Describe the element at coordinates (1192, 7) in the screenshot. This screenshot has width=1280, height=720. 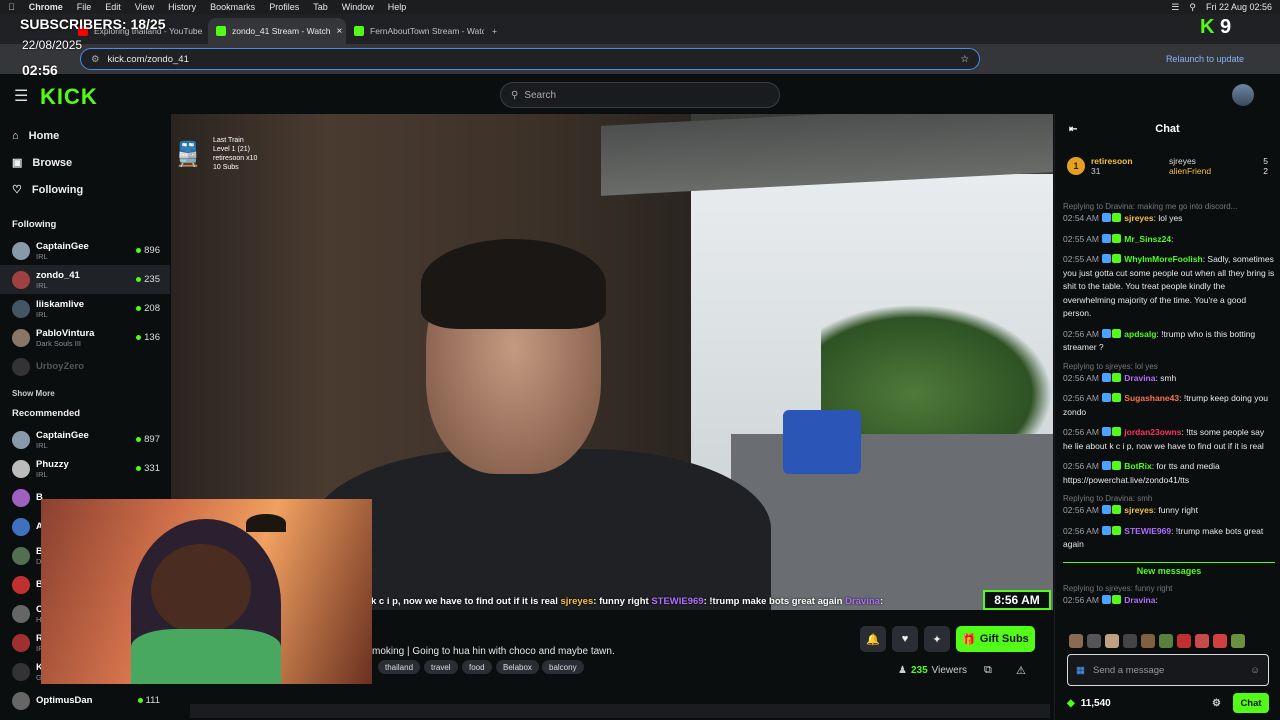
I see `search-icon: ⚲` at that location.